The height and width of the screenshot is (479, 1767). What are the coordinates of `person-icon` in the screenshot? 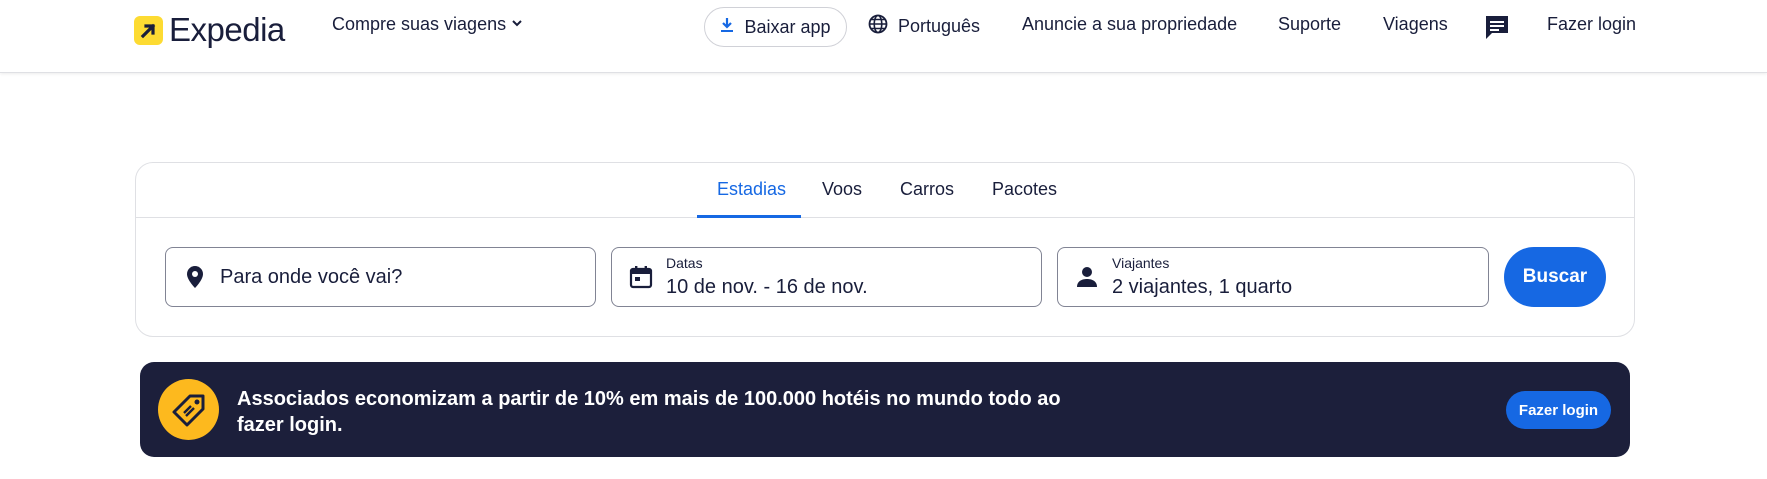 It's located at (1087, 277).